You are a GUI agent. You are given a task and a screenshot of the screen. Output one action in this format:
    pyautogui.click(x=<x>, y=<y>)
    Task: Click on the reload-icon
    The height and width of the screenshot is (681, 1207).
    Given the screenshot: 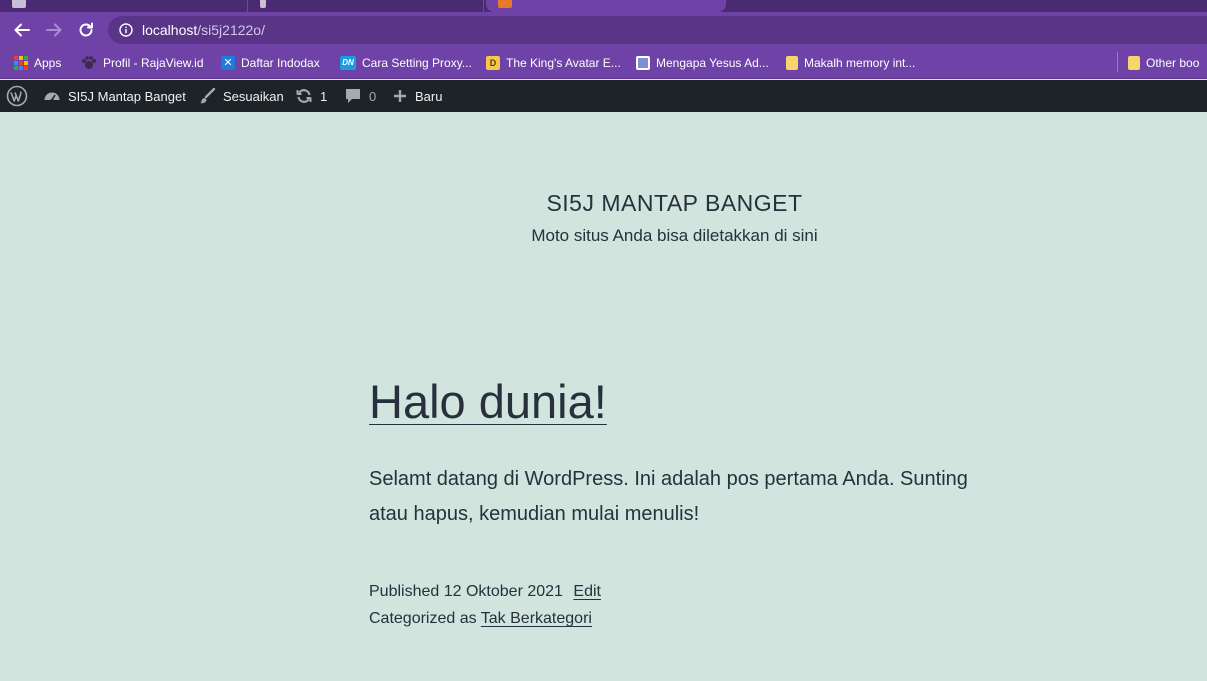 What is the action you would take?
    pyautogui.click(x=86, y=29)
    